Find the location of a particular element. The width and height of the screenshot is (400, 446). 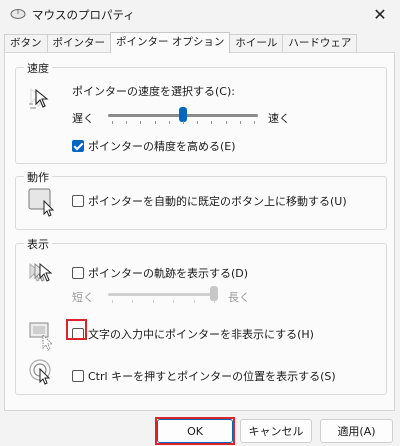

hide-typing-label: 文字の入力中にポインターを非表示にする(H) is located at coordinates (201, 334).